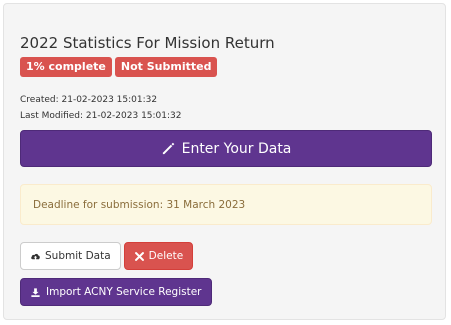  I want to click on enter-your-data-label: Enter Your Data, so click(236, 148).